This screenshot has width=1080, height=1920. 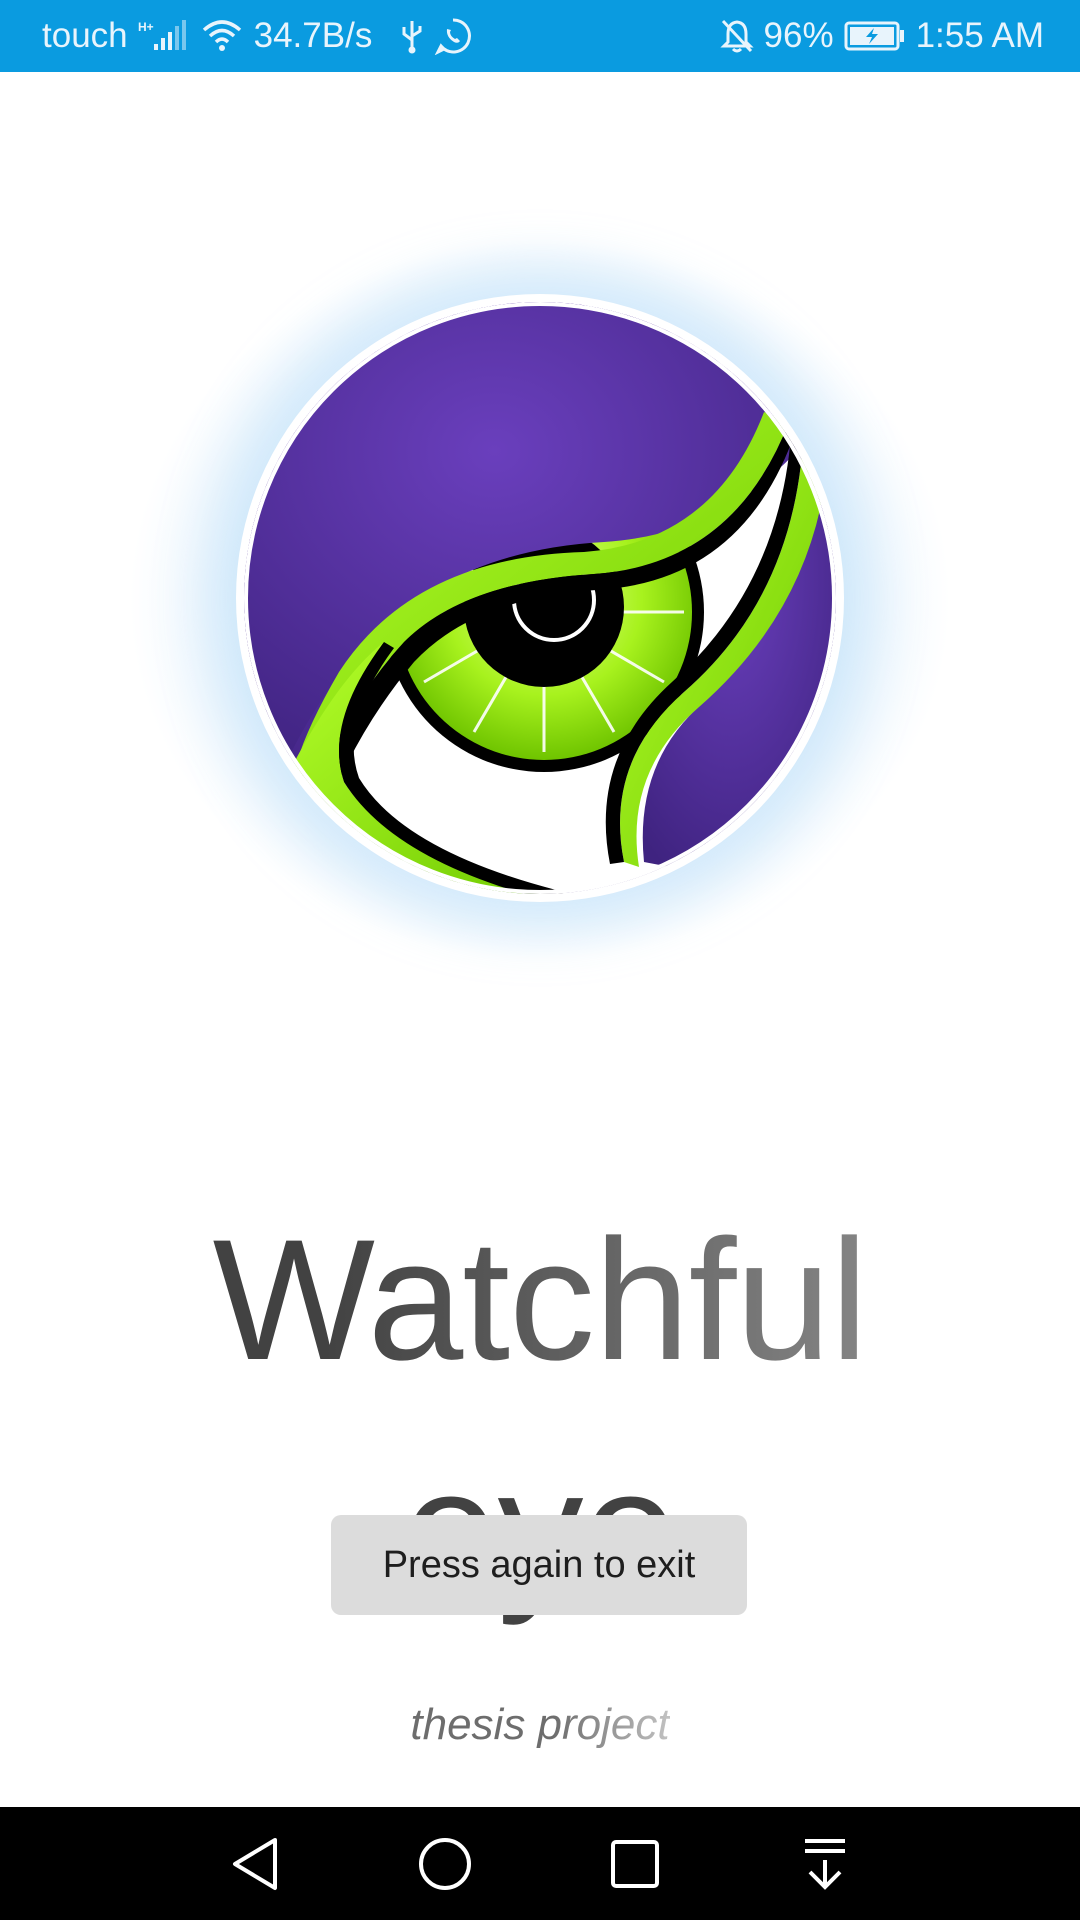 What do you see at coordinates (85, 35) in the screenshot?
I see `carrier-name: touch` at bounding box center [85, 35].